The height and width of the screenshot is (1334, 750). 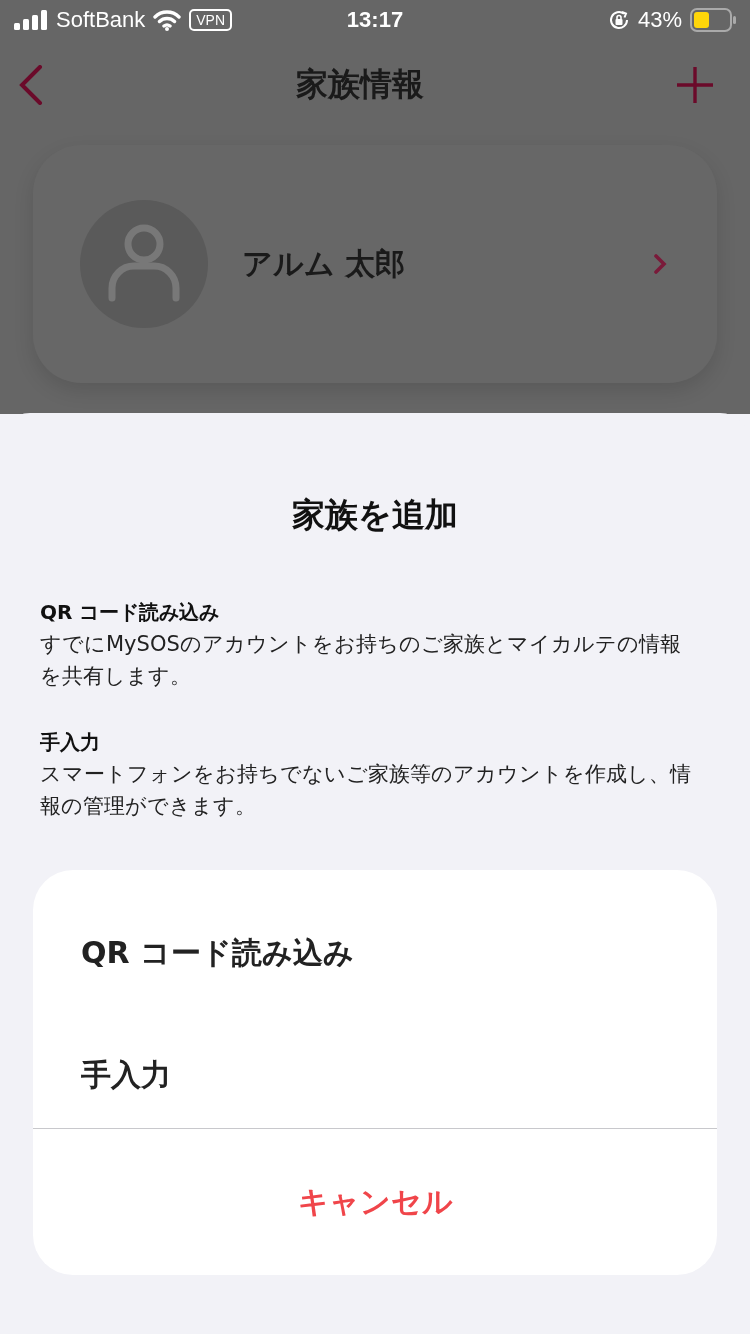 I want to click on section-description: スマートフォンをお持ちでないご家族等のアカウントを作成し、情報の管理ができます。, so click(x=366, y=790).